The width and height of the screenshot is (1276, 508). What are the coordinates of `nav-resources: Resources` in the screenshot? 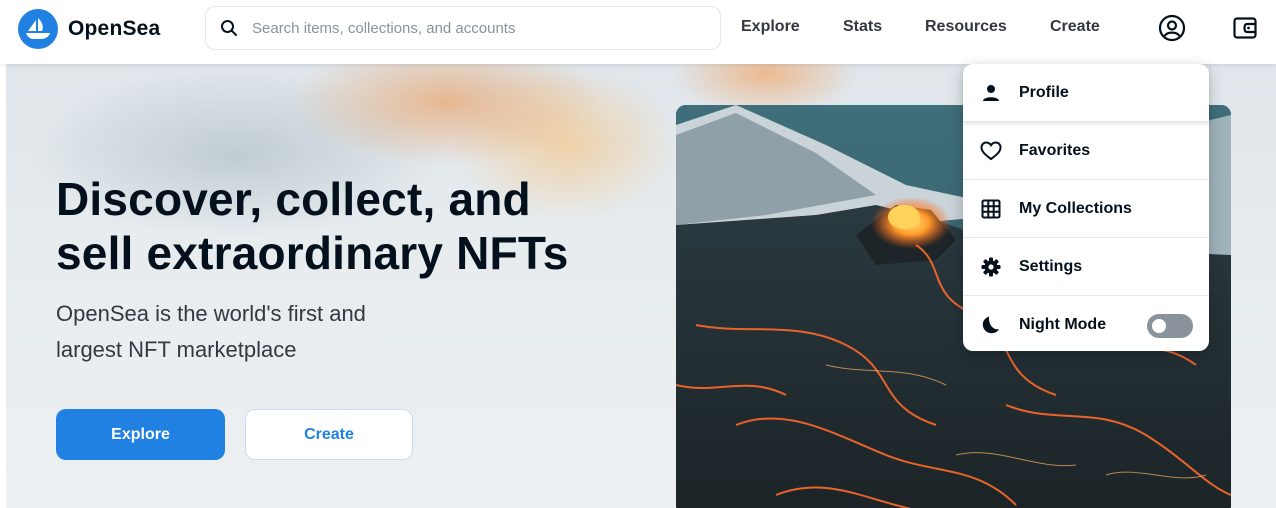 It's located at (966, 27).